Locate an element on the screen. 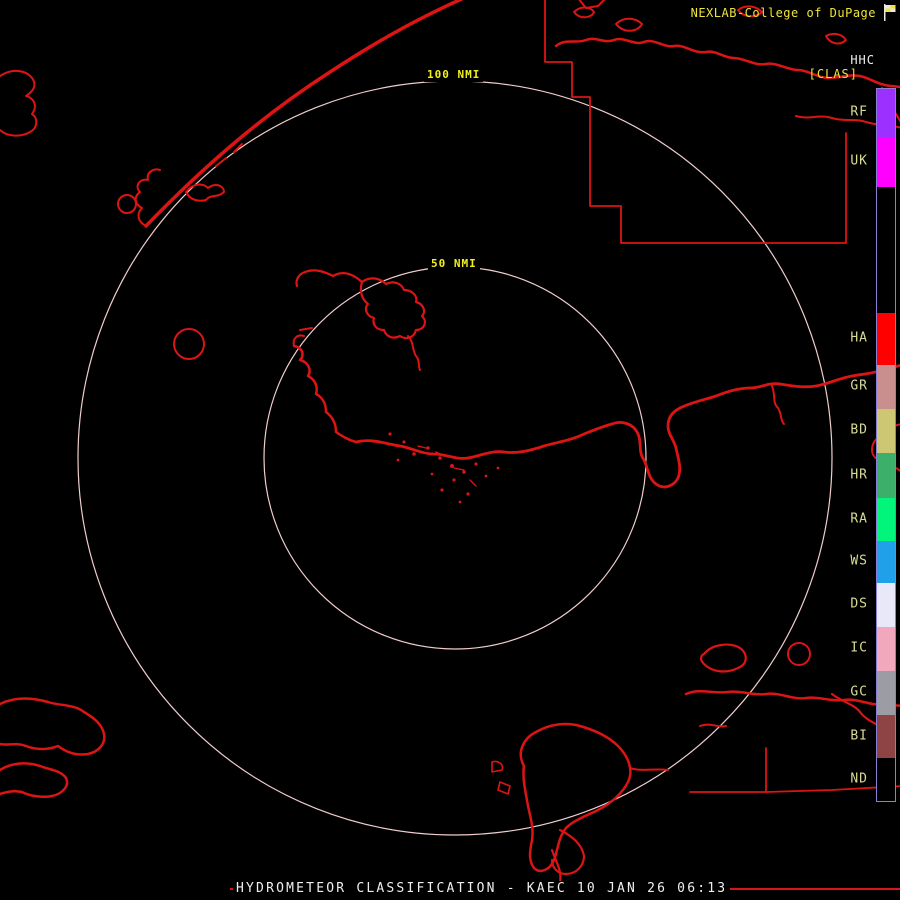  colorbar-segment-bi is located at coordinates (886, 736).